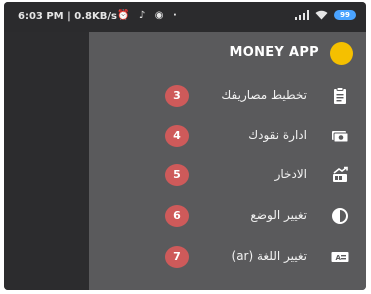 The height and width of the screenshot is (294, 371). What do you see at coordinates (302, 15) in the screenshot?
I see `signal-icon` at bounding box center [302, 15].